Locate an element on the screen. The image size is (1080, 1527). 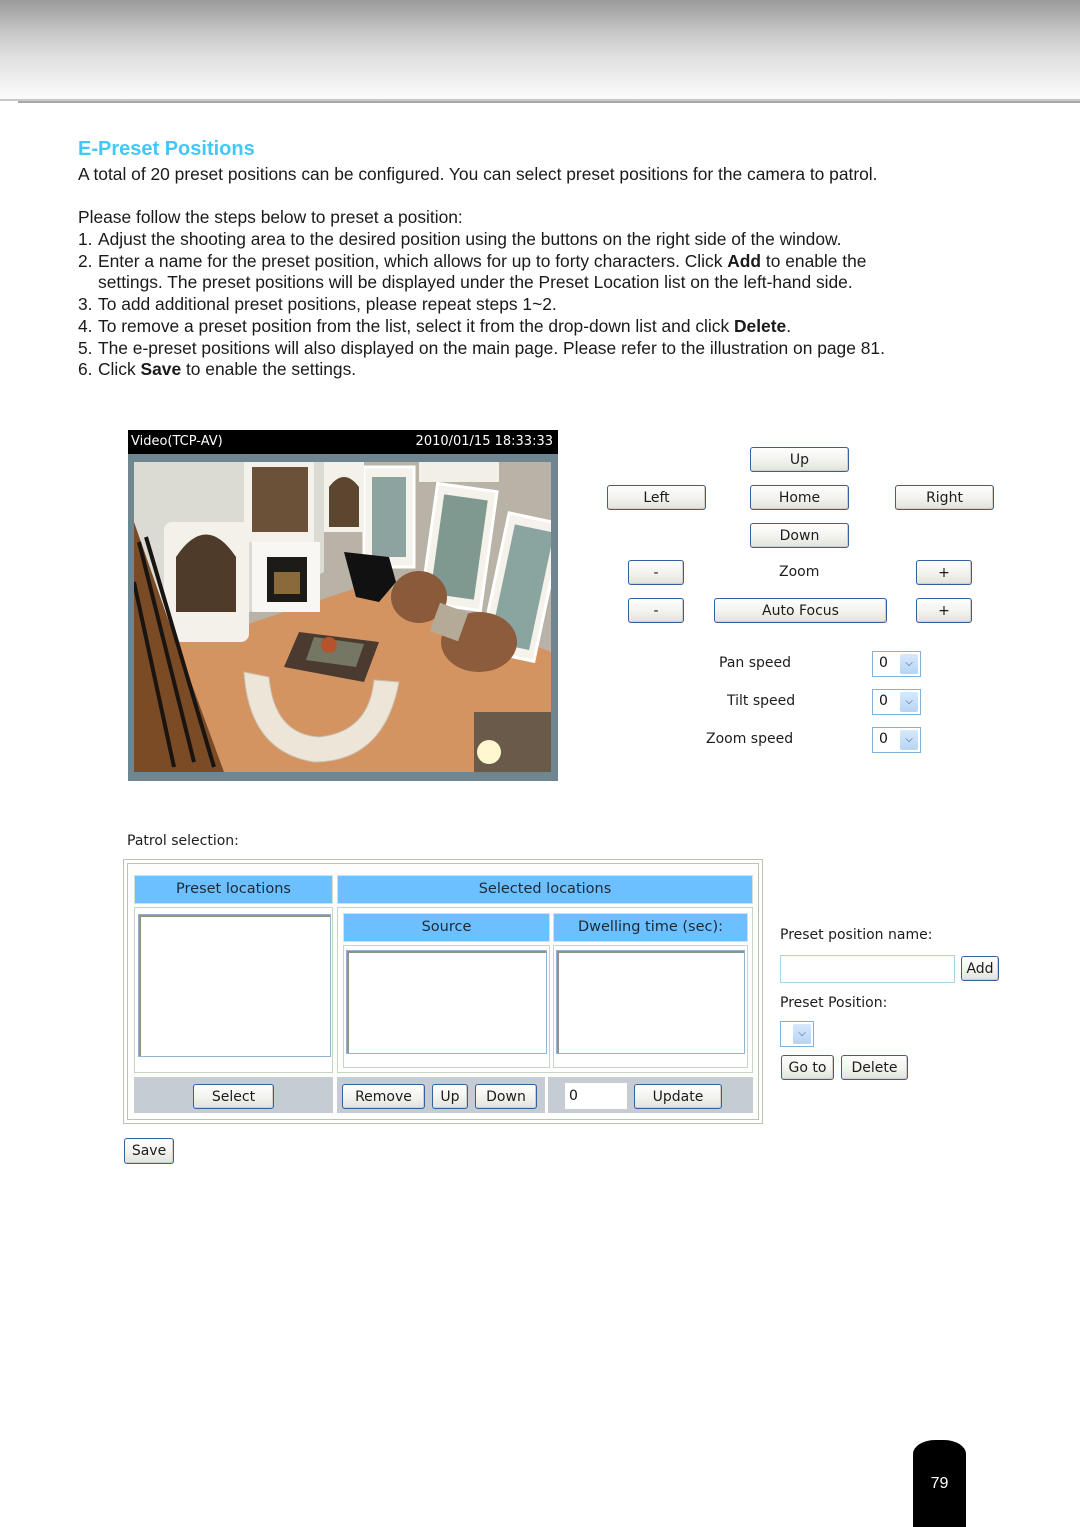
video-timestamp: 2010/01/15 18:33:33 is located at coordinates (484, 441).